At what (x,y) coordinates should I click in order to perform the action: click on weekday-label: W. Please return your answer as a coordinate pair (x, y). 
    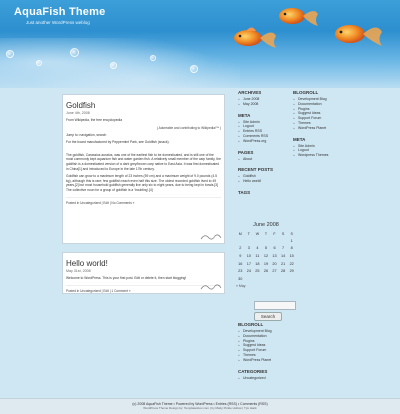
    Looking at the image, I should click on (257, 233).